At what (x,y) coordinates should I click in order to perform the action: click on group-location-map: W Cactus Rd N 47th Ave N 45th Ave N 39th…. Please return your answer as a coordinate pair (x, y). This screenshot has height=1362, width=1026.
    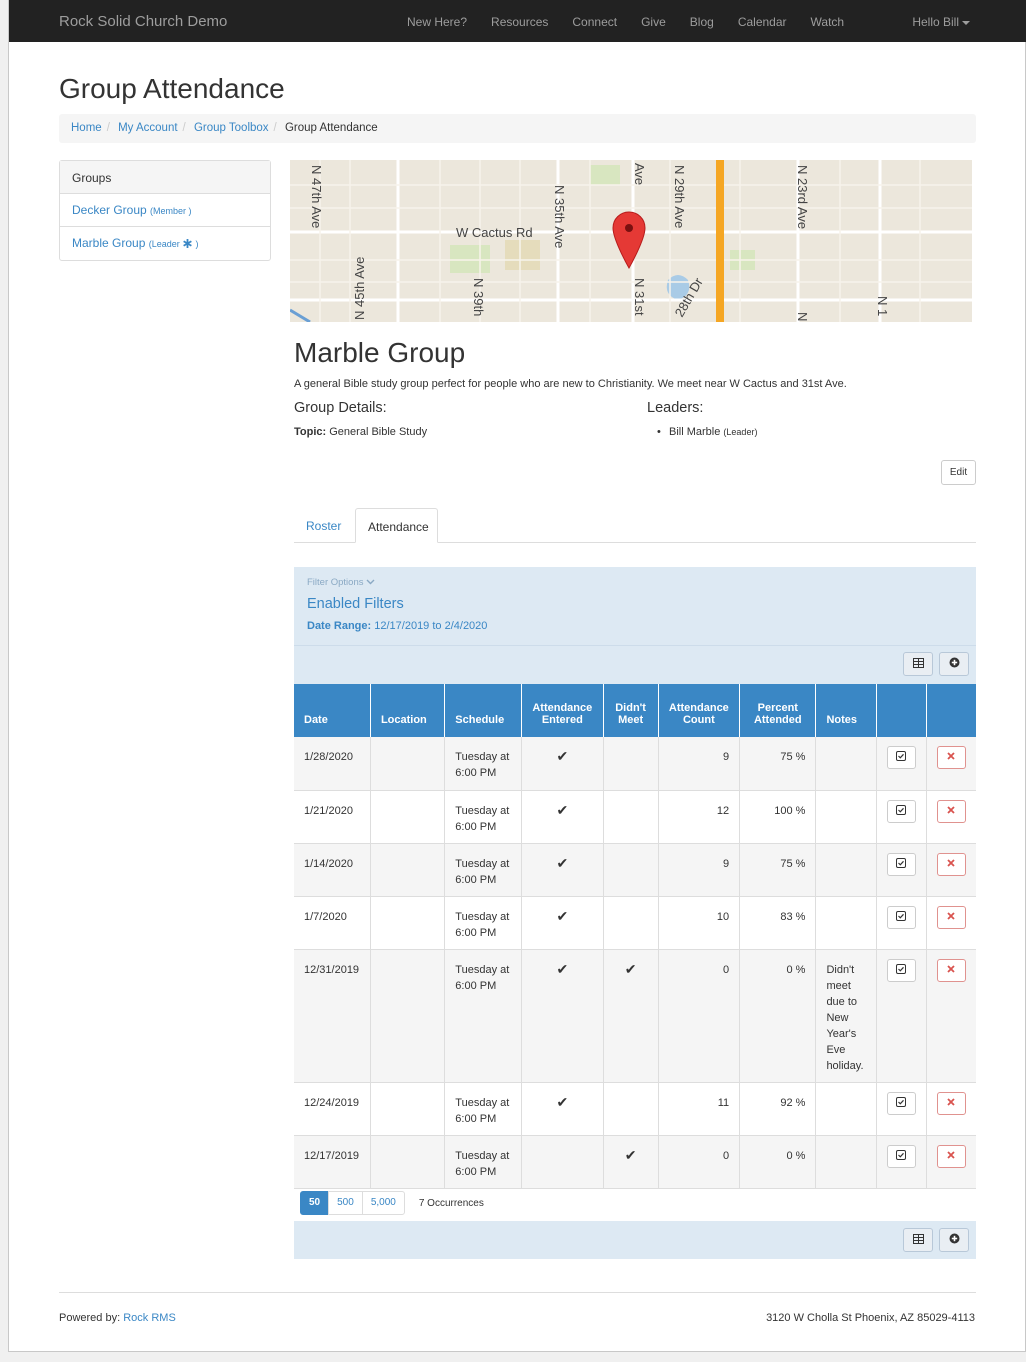
    Looking at the image, I should click on (631, 241).